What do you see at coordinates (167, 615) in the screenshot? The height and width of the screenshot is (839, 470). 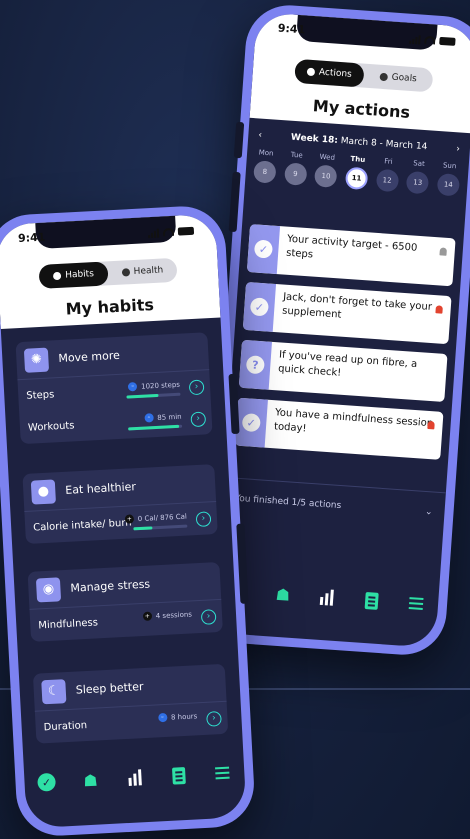 I see `habit-row-value: + 4 sessions` at bounding box center [167, 615].